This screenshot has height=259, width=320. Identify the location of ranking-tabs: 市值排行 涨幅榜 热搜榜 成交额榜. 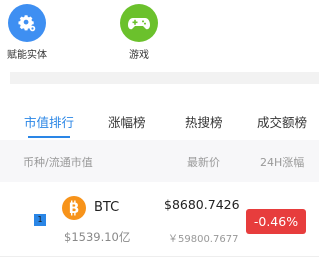
(159, 123).